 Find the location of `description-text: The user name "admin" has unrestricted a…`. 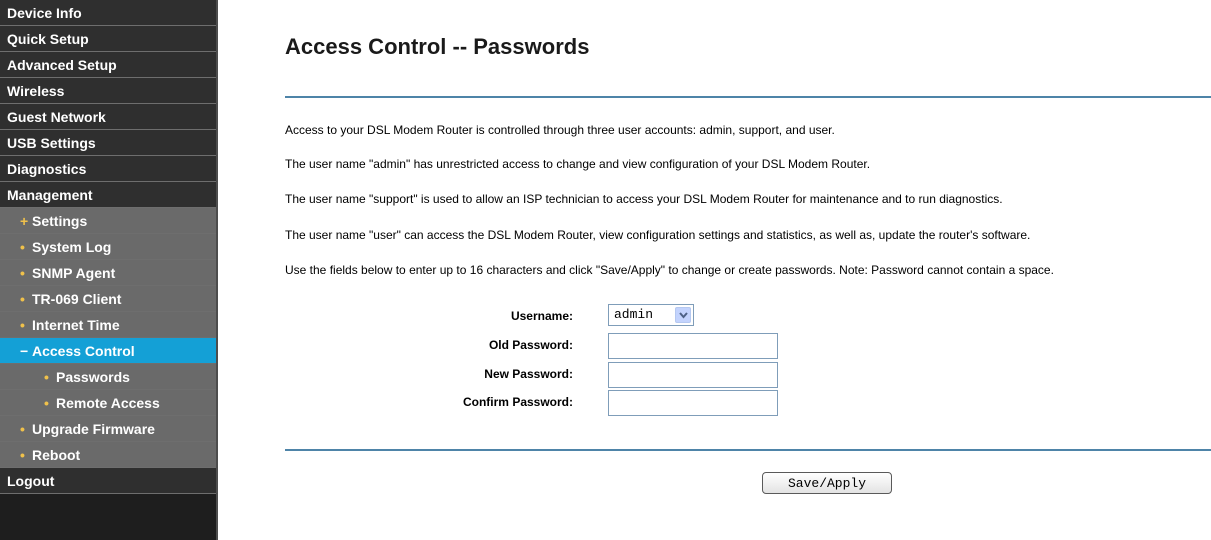

description-text: The user name "admin" has unrestricted a… is located at coordinates (578, 164).